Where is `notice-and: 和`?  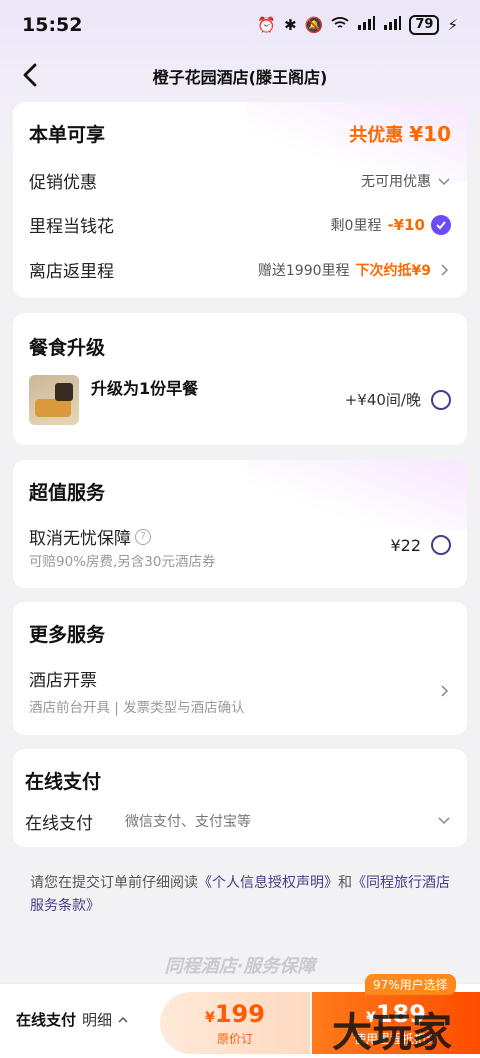
notice-and: 和 is located at coordinates (345, 883).